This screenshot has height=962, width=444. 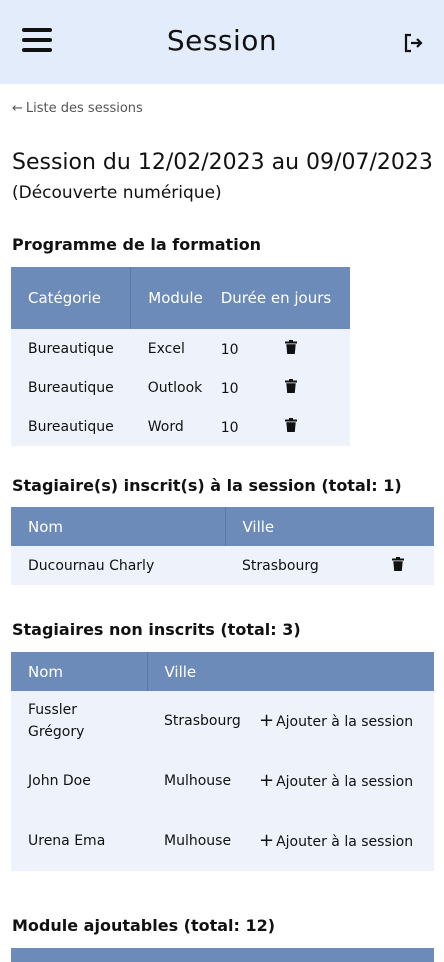 What do you see at coordinates (175, 387) in the screenshot?
I see `cell-module: Outlook` at bounding box center [175, 387].